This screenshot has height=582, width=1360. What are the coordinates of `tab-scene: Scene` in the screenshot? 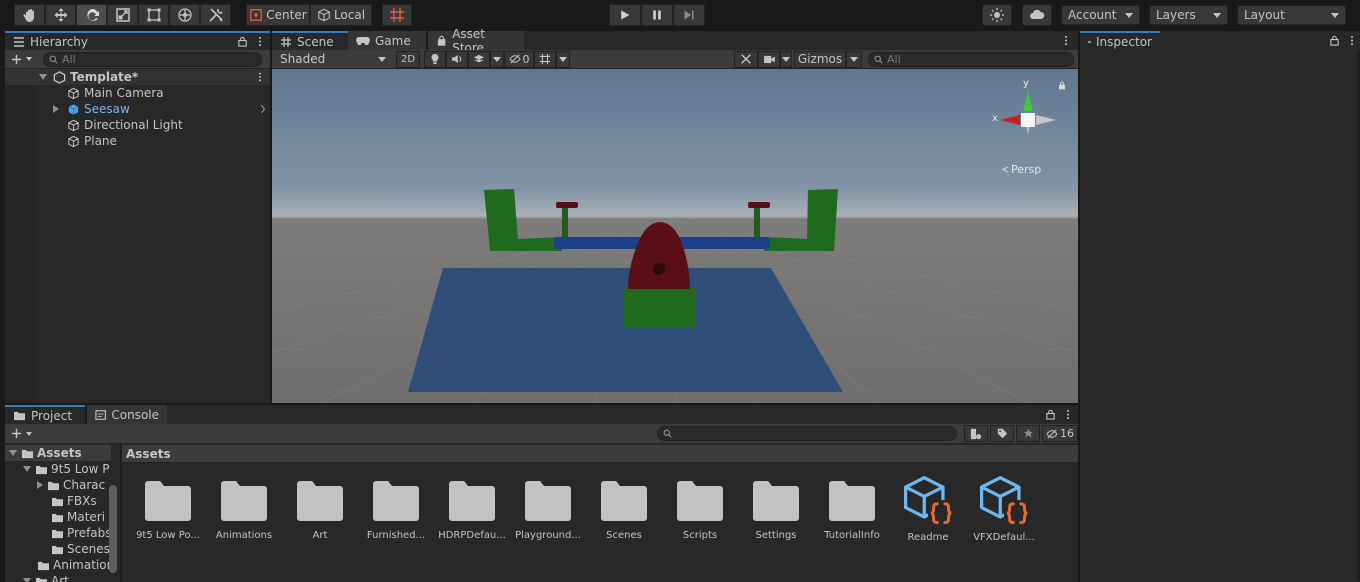 It's located at (310, 40).